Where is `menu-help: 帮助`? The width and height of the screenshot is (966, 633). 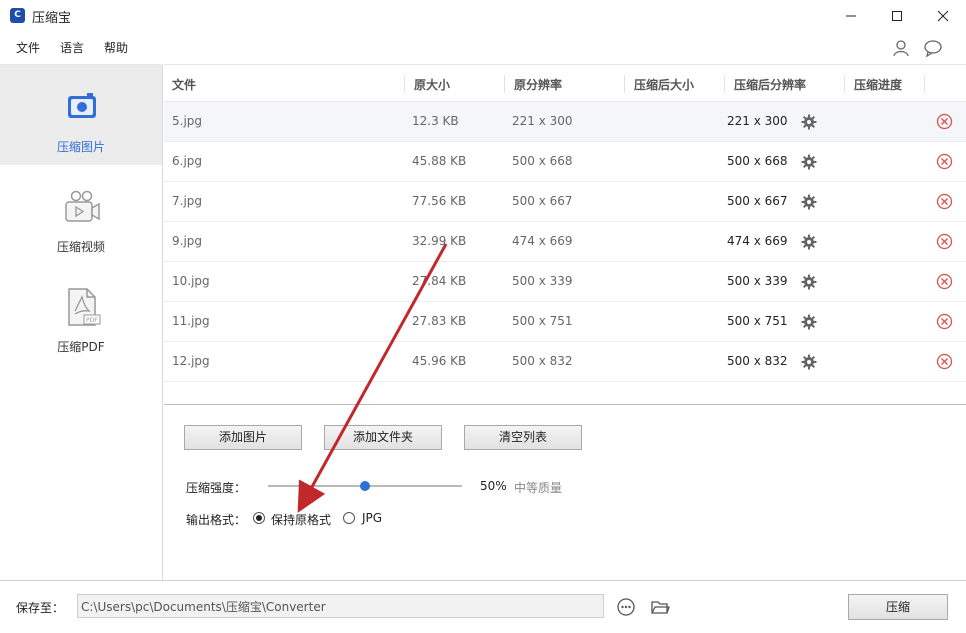 menu-help: 帮助 is located at coordinates (116, 47).